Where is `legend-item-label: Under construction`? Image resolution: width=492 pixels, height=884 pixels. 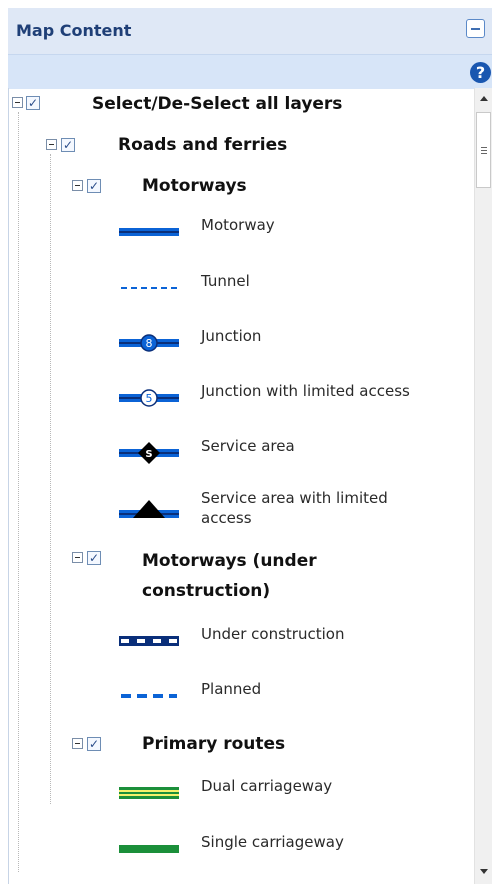 legend-item-label: Under construction is located at coordinates (273, 634).